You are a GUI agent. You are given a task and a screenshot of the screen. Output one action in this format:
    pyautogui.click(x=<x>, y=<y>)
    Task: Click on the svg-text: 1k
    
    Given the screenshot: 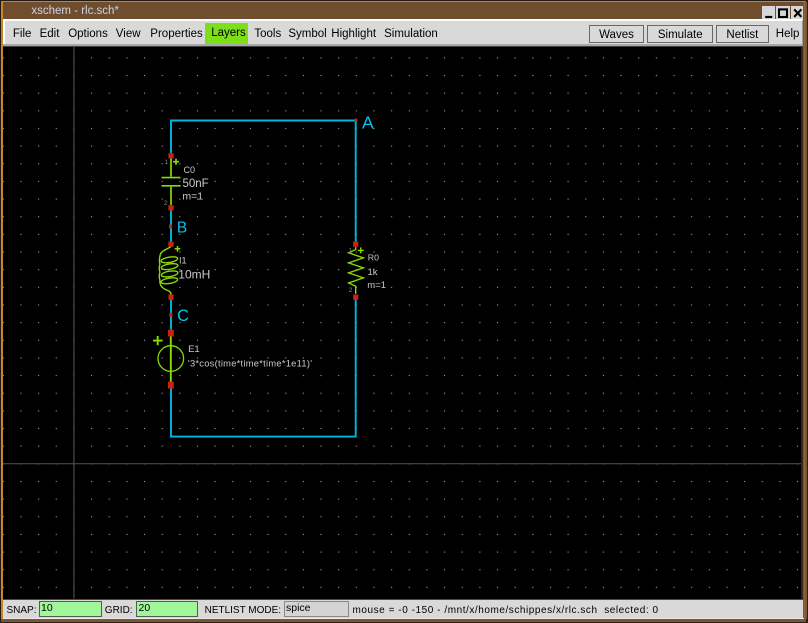 What is the action you would take?
    pyautogui.click(x=372, y=272)
    